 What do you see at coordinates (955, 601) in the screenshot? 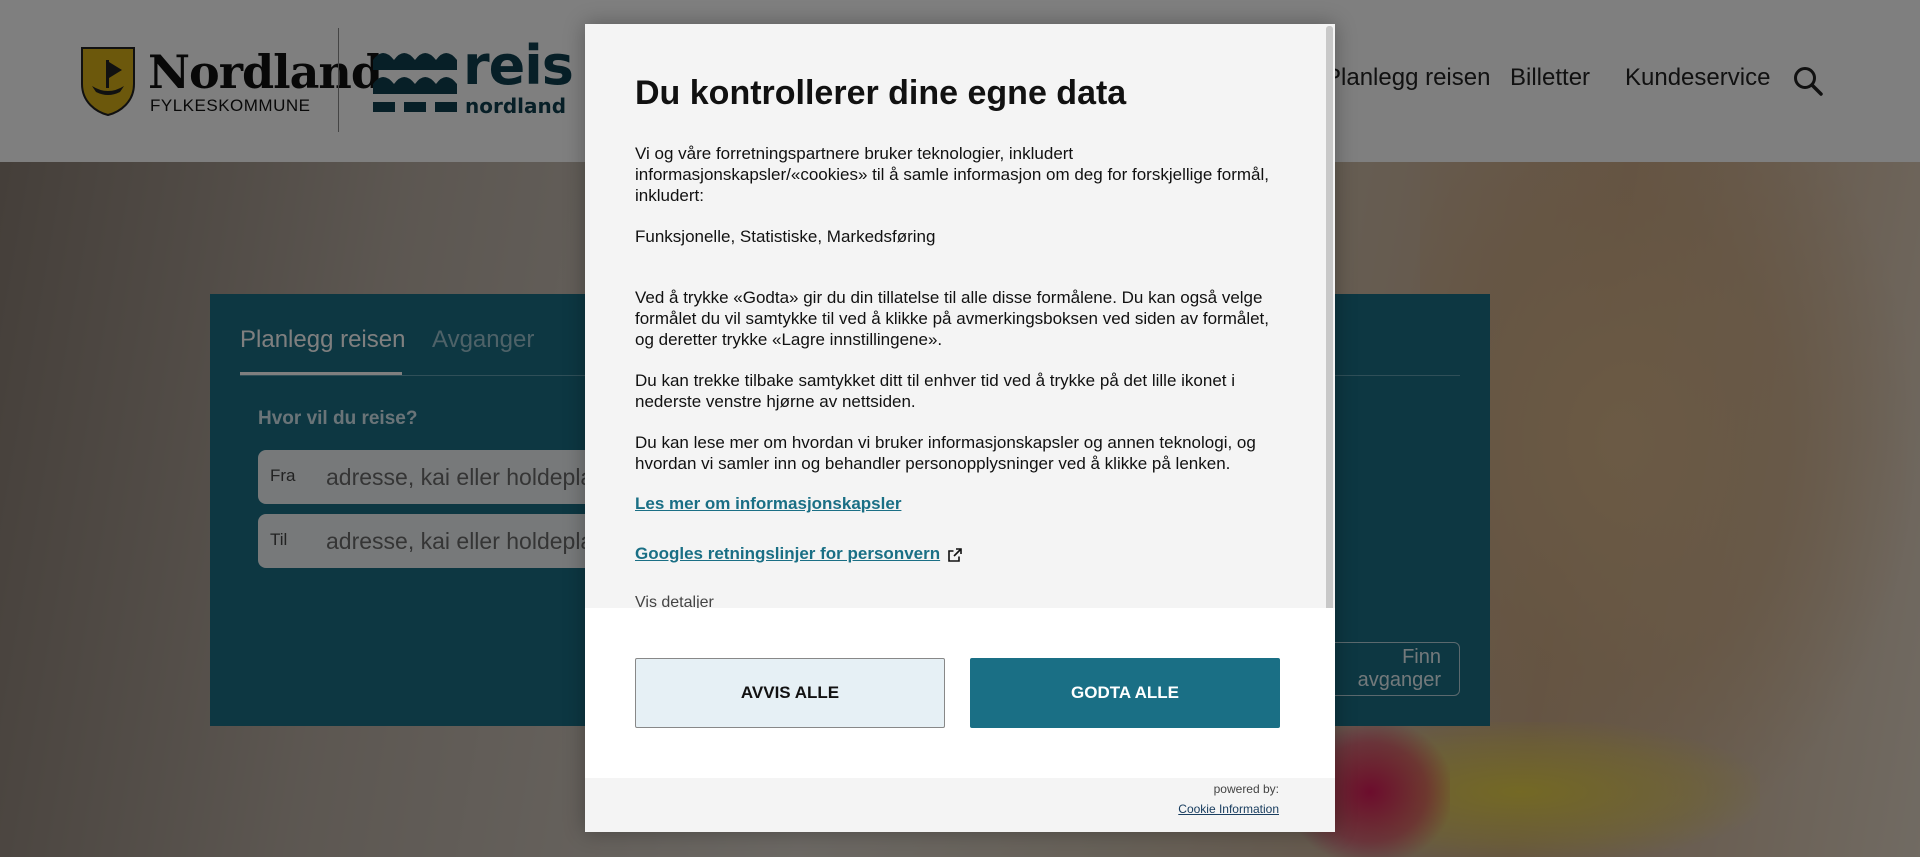
I see `show-details-toggle: Vis detaljer` at bounding box center [955, 601].